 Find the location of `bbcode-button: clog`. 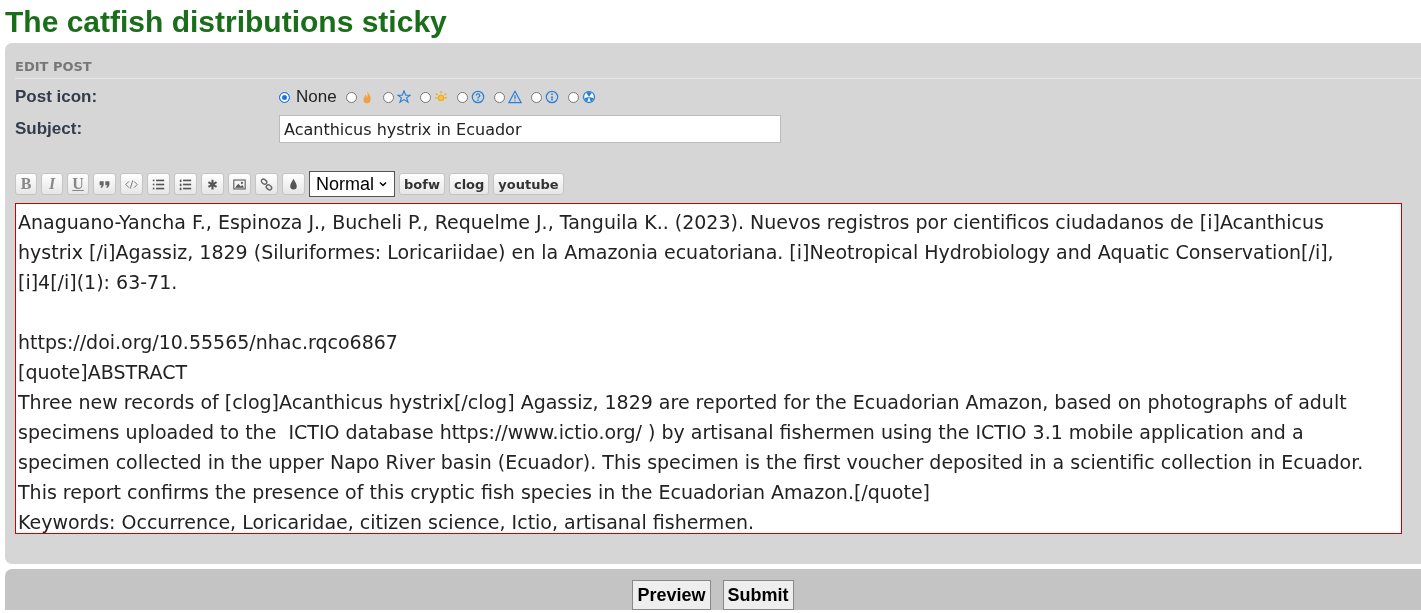

bbcode-button: clog is located at coordinates (469, 184).